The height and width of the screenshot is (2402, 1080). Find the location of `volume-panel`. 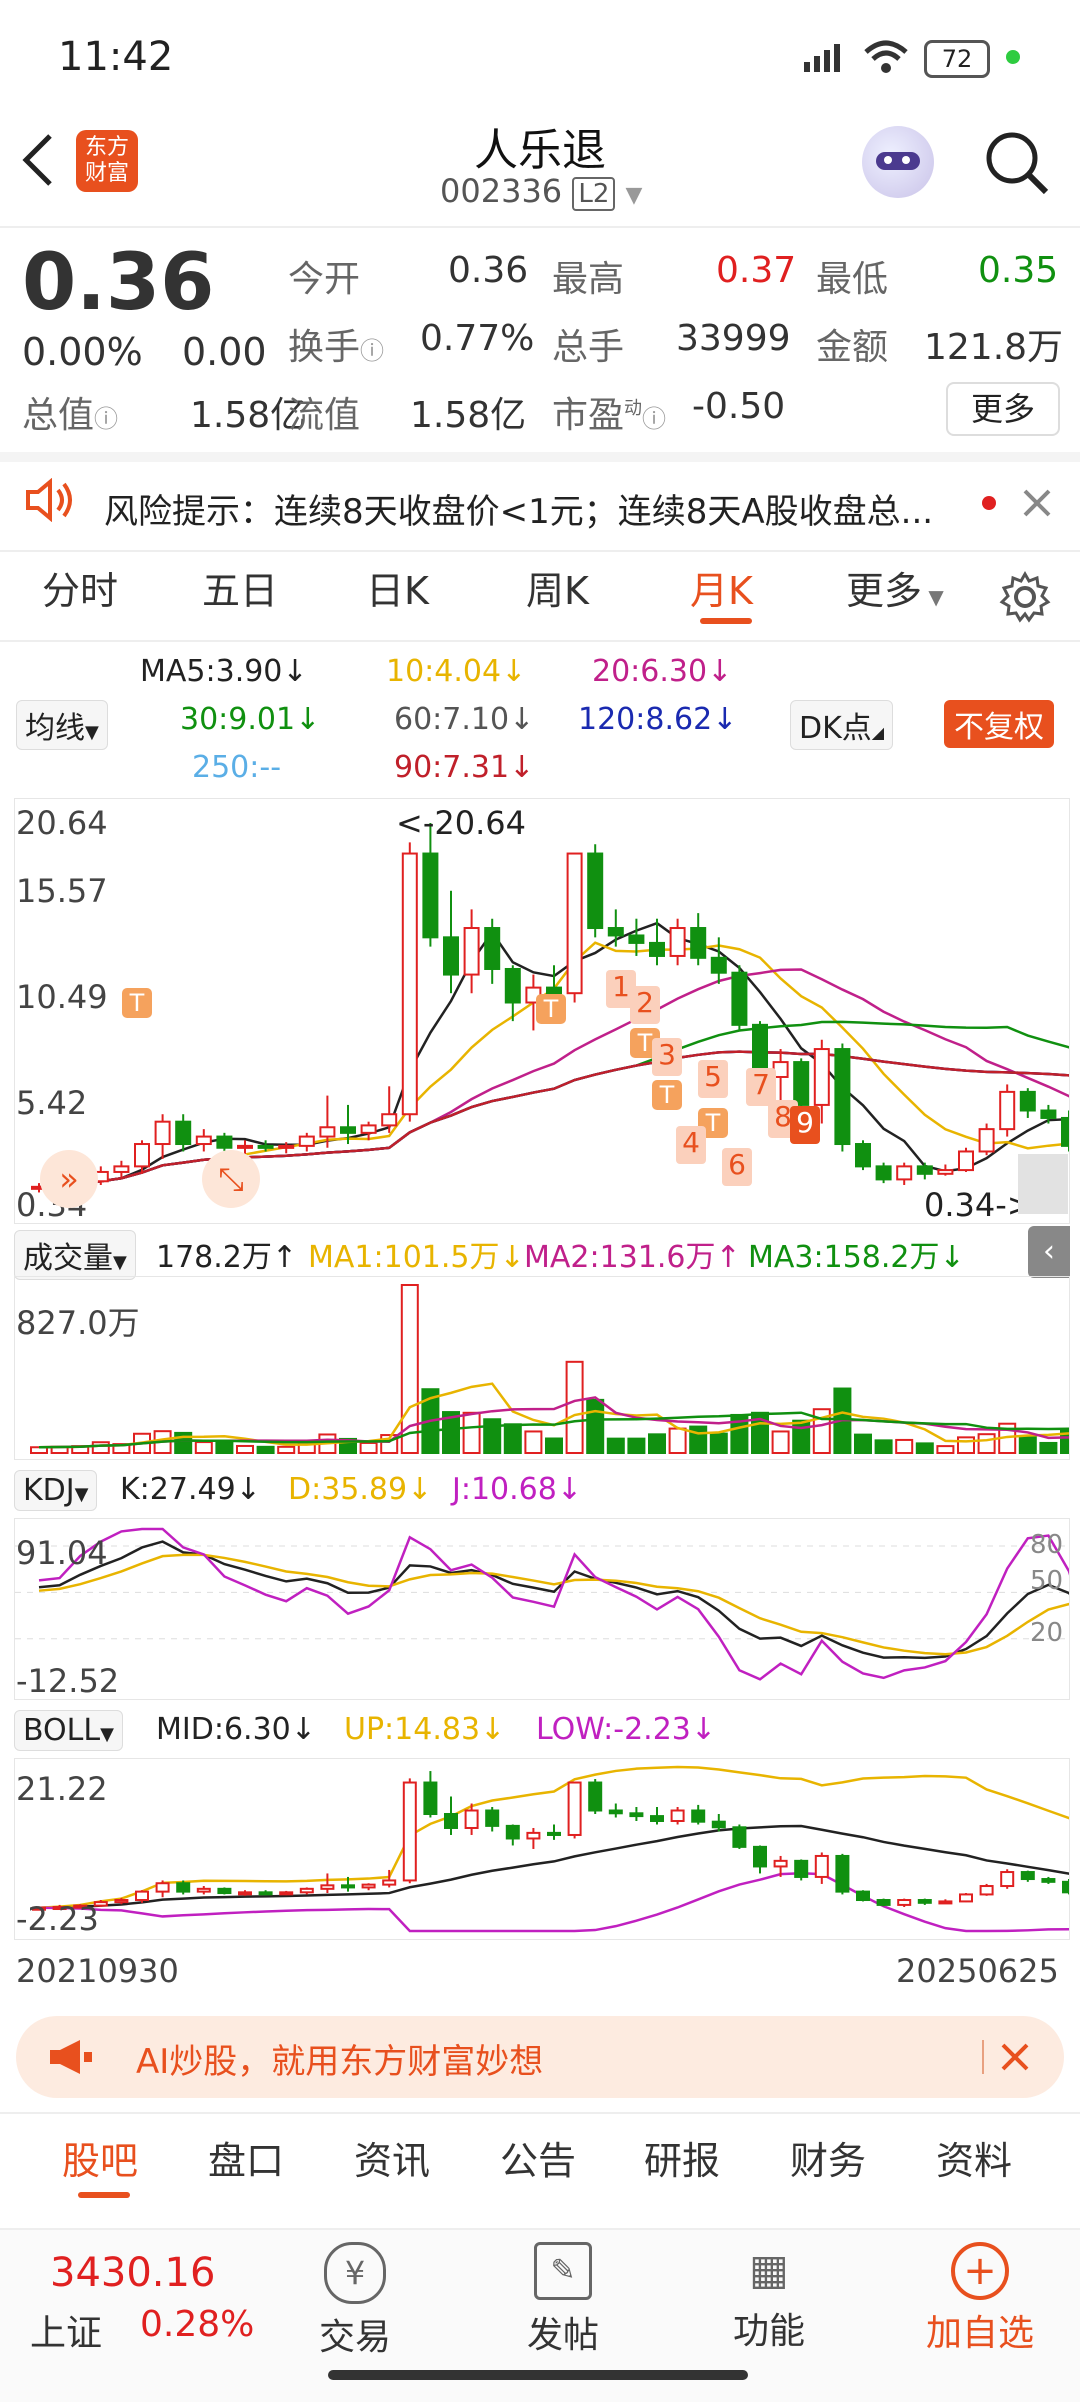

volume-panel is located at coordinates (542, 1368).